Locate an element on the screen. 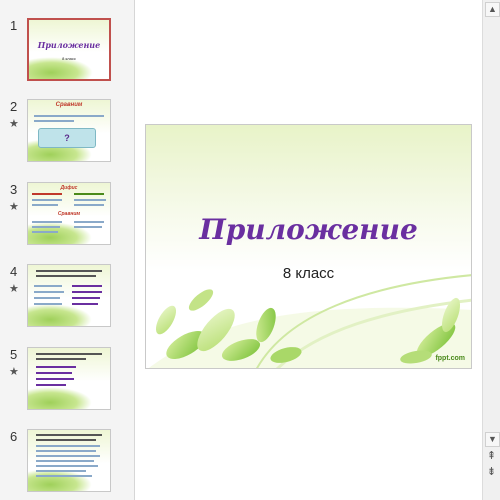  slide-title: Приложение is located at coordinates (308, 229).